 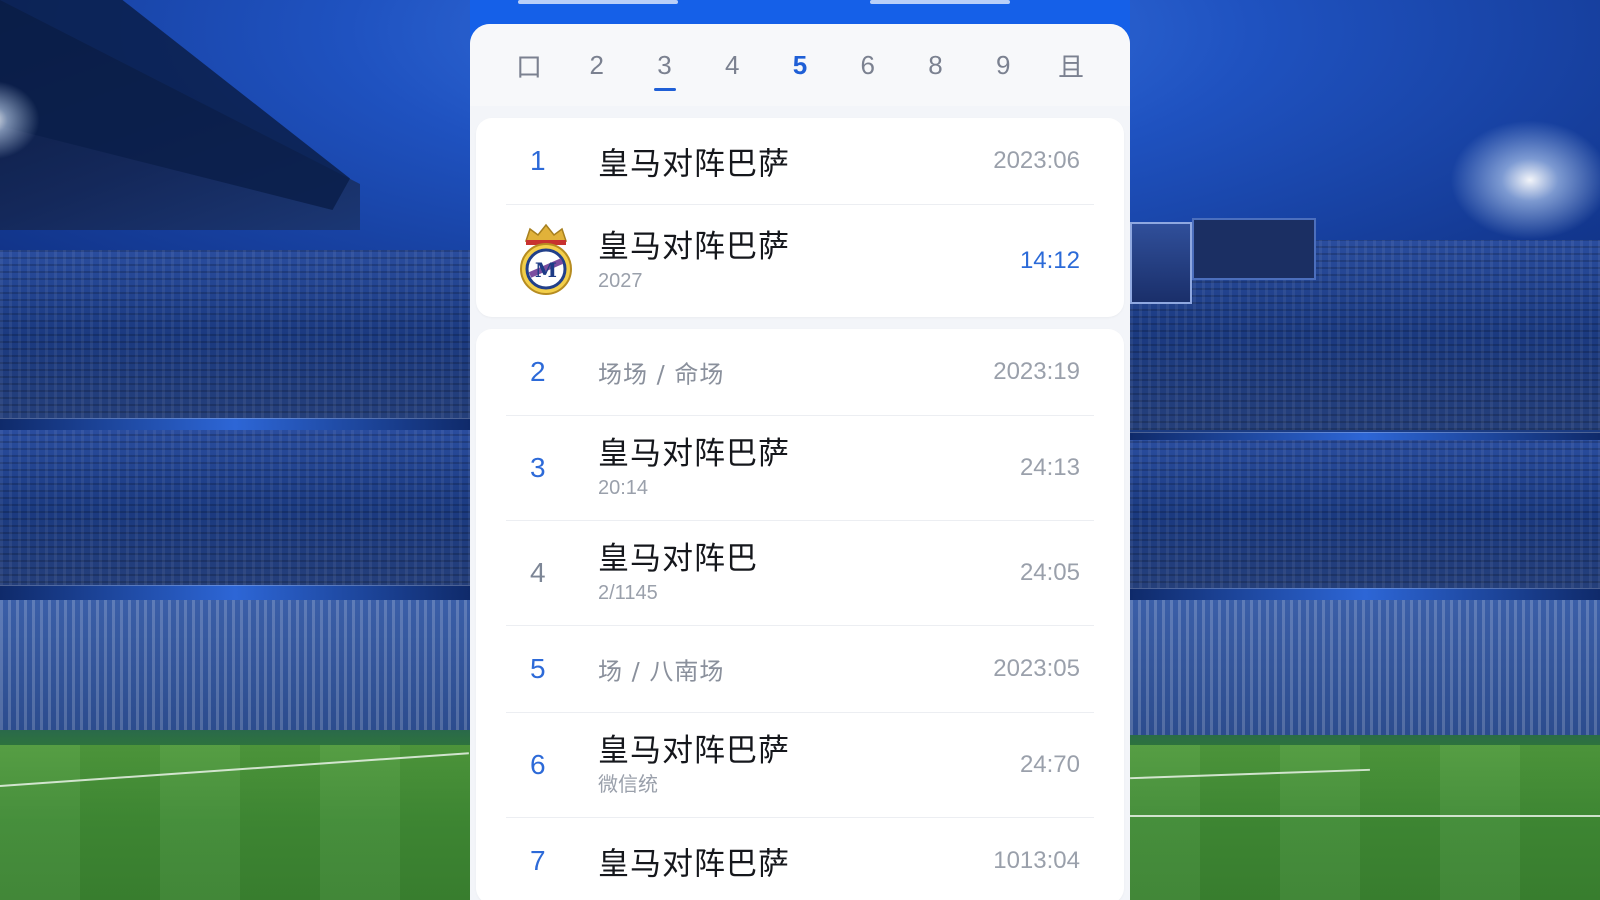 I want to click on match-title: 场场 / 命场, so click(x=661, y=374).